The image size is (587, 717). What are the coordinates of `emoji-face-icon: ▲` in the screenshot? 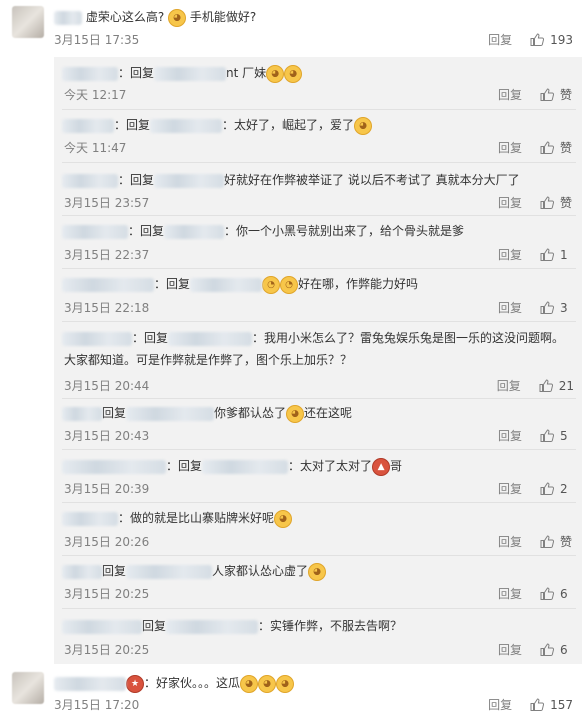 It's located at (381, 466).